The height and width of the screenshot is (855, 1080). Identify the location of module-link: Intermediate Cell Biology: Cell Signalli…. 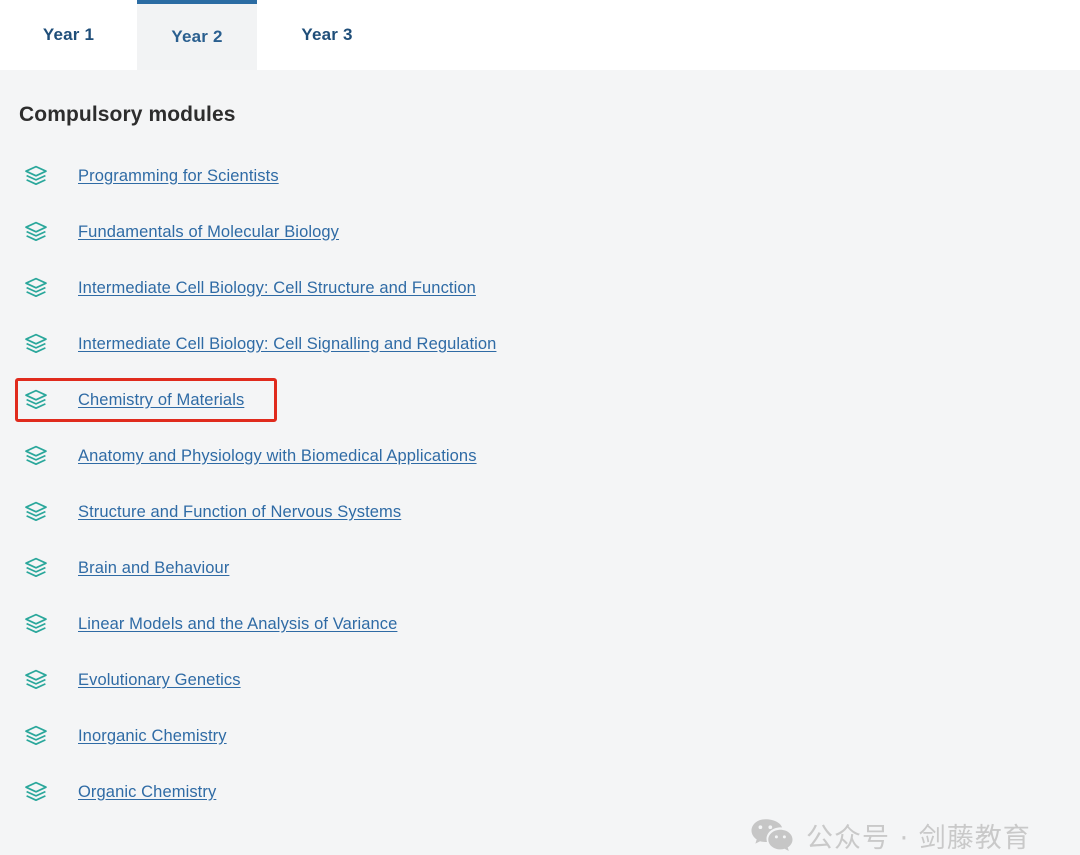
(287, 344).